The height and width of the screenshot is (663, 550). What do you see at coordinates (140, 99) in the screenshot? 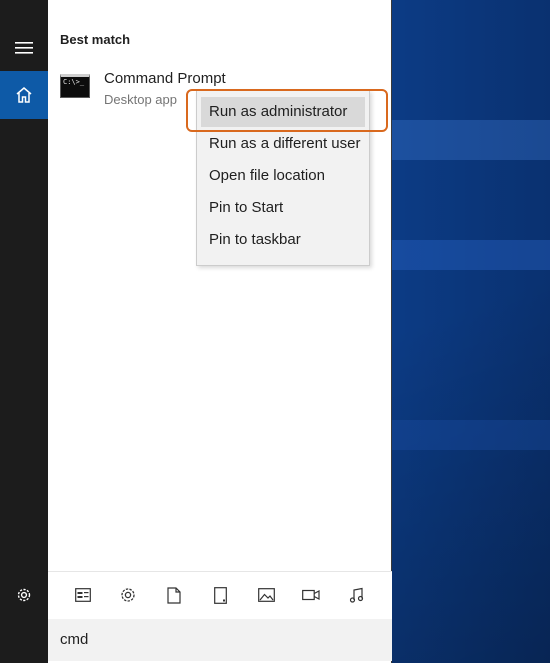
I see `result-type: Desktop app` at bounding box center [140, 99].